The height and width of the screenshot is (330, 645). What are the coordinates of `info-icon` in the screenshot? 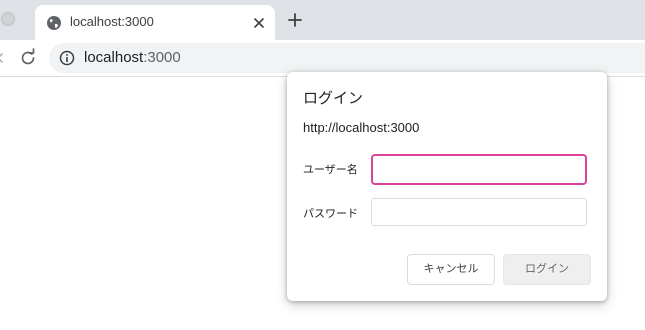 It's located at (67, 58).